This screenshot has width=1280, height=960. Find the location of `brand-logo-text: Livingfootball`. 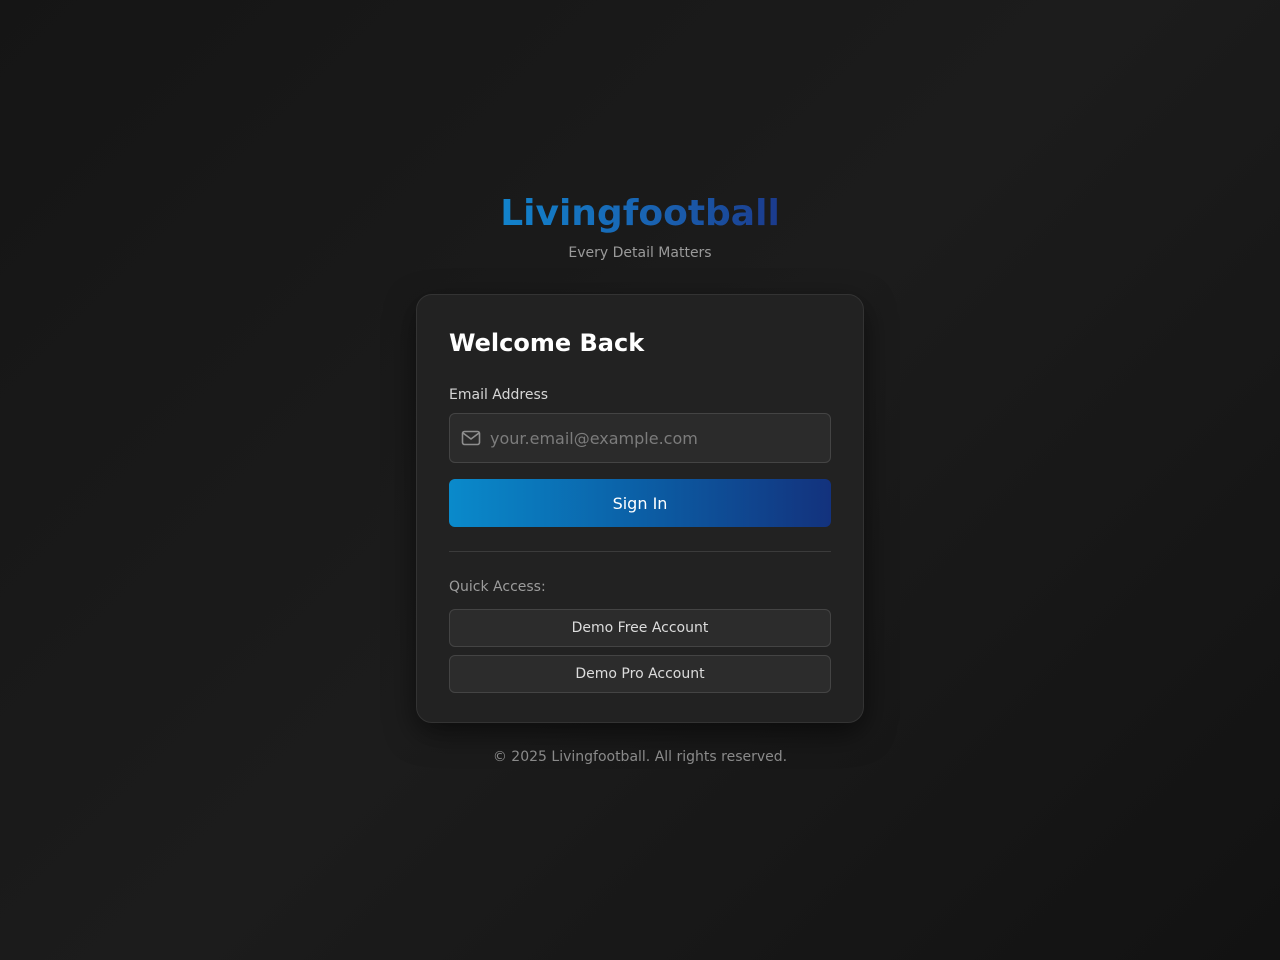

brand-logo-text: Livingfootball is located at coordinates (640, 213).